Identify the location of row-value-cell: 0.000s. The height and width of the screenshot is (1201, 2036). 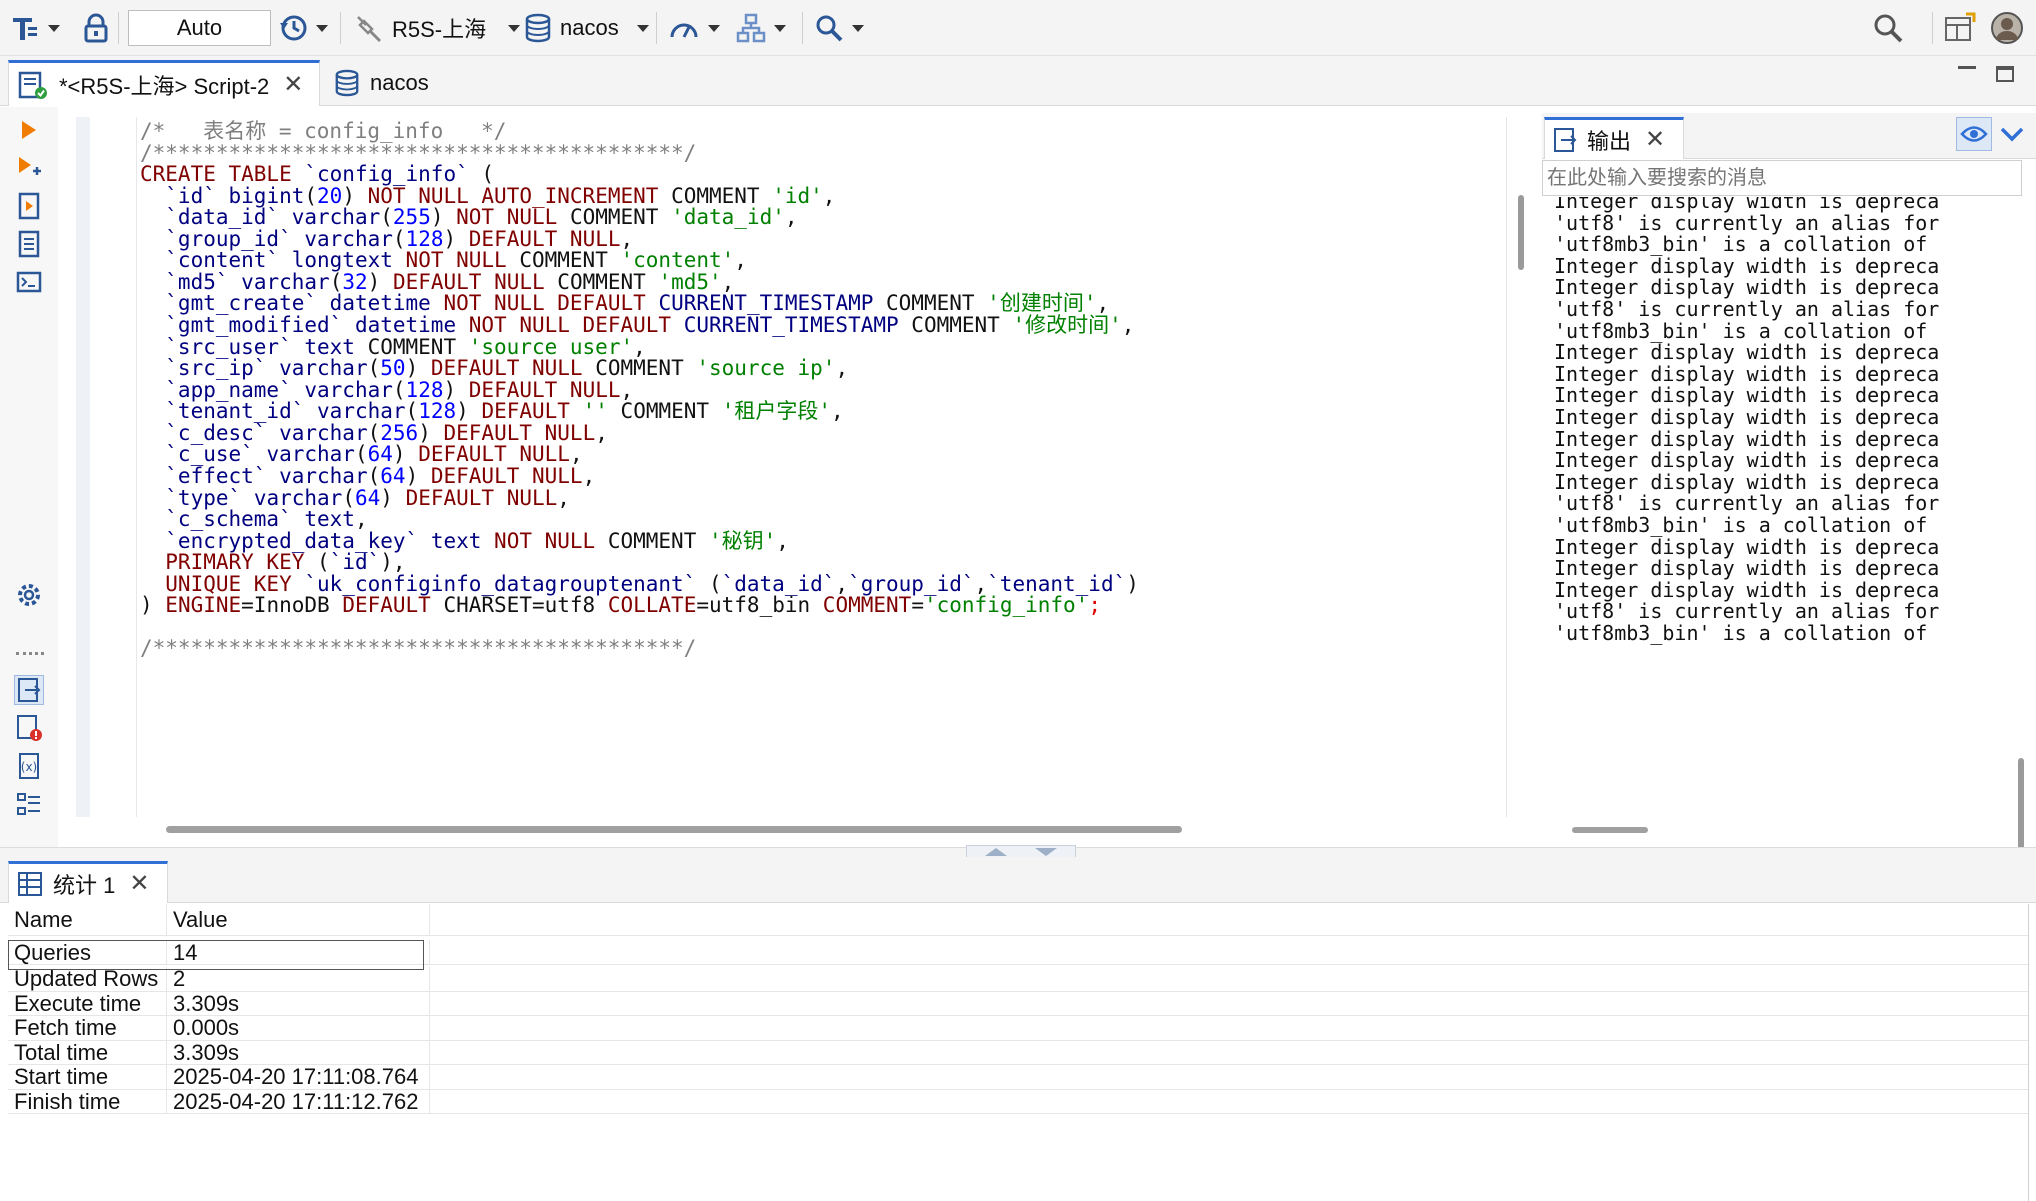
(298, 1028).